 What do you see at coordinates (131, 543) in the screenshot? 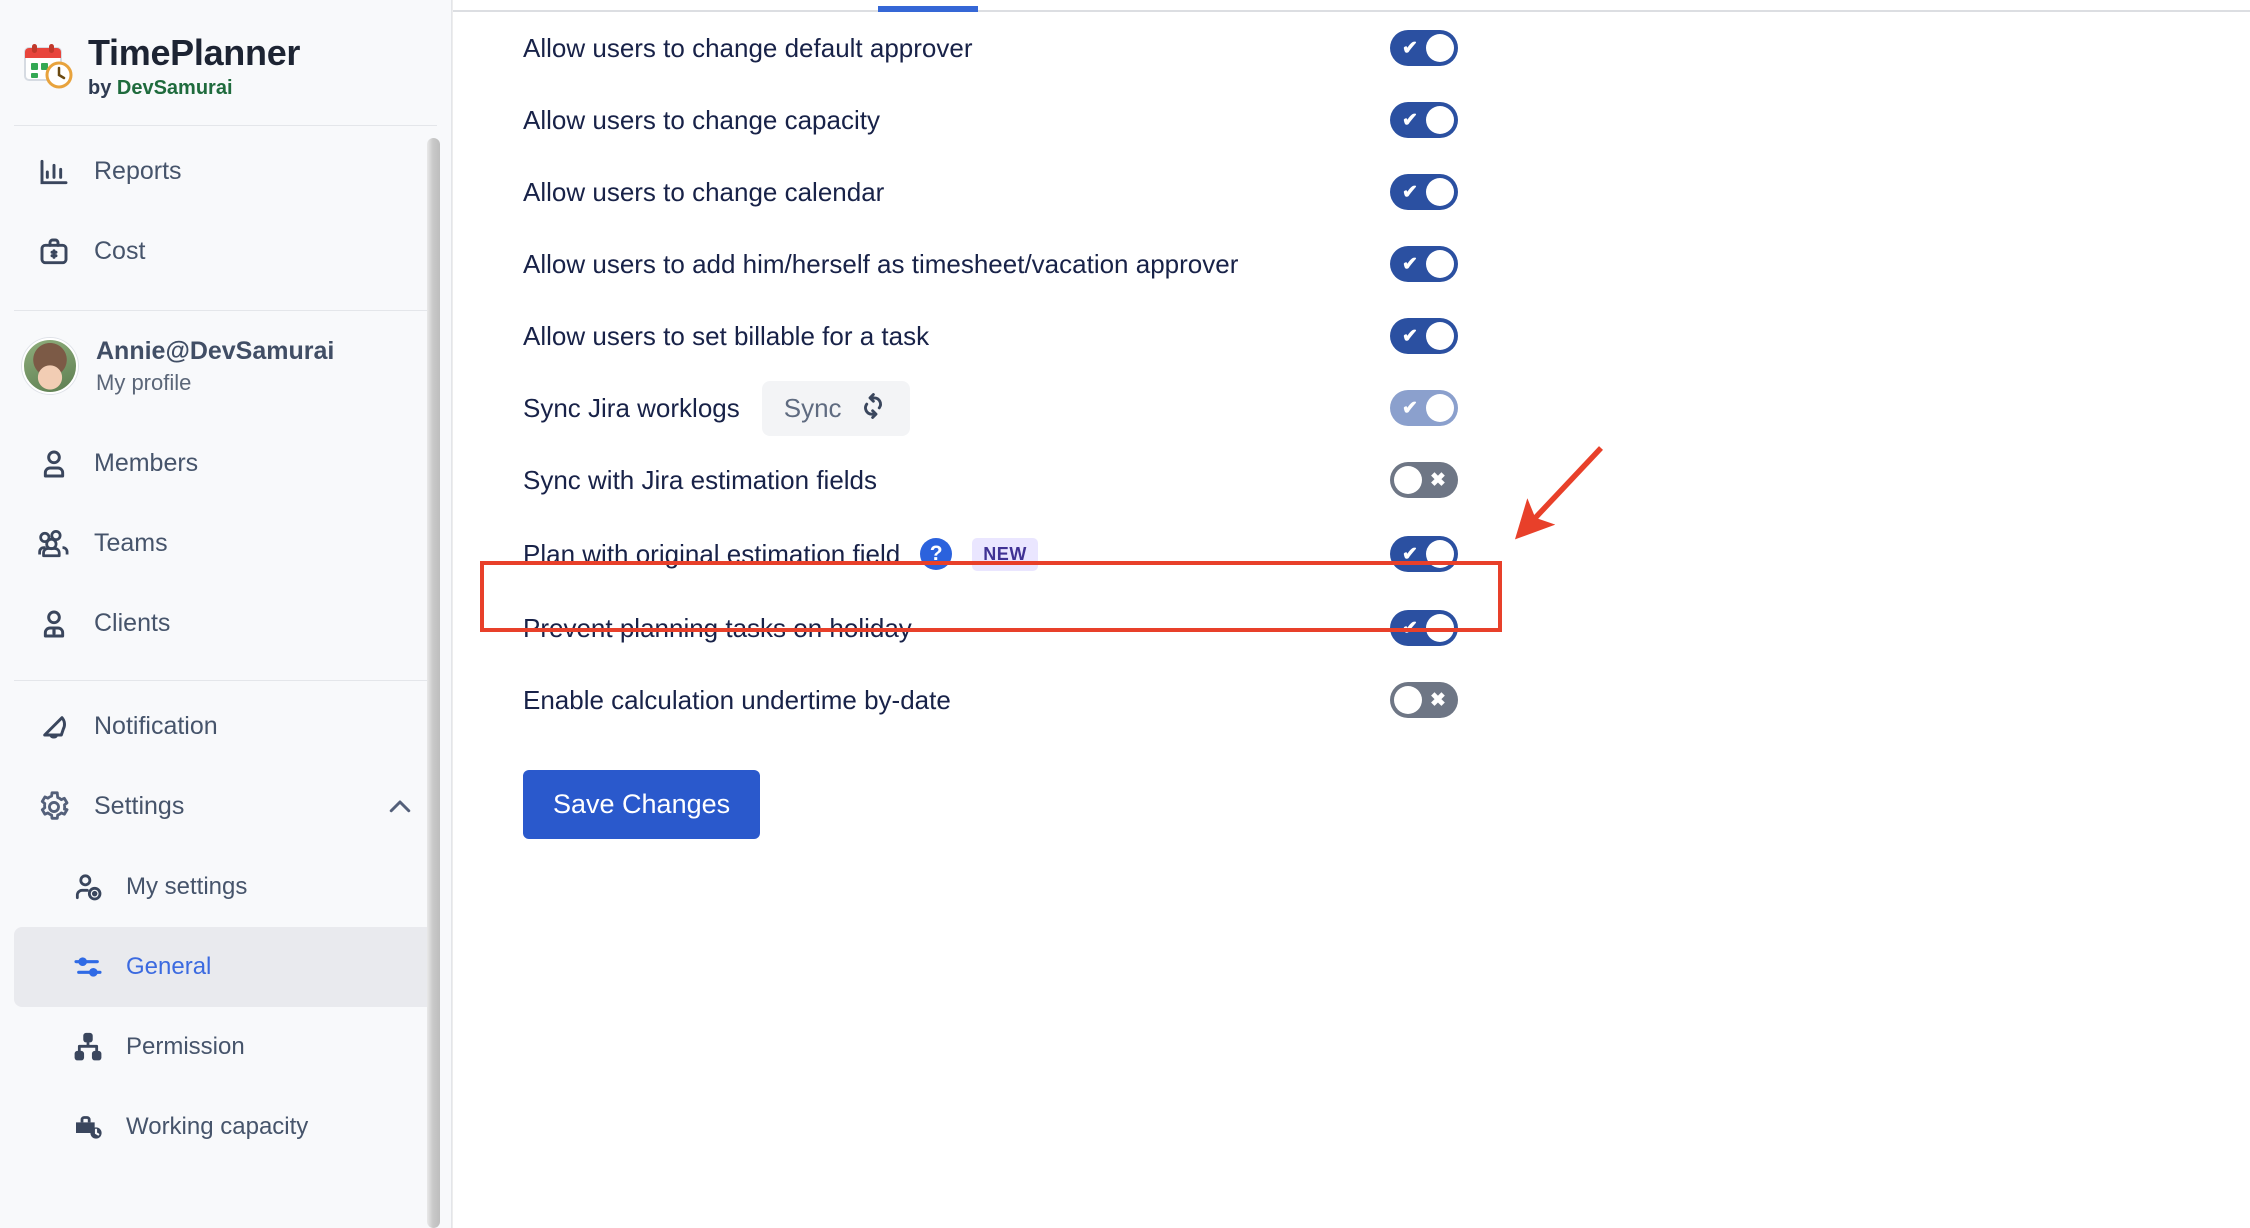
I see `sidebar-item-label: Teams` at bounding box center [131, 543].